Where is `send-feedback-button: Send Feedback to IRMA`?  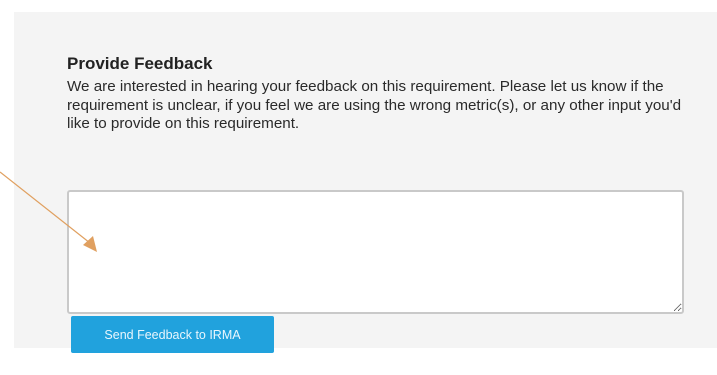 send-feedback-button: Send Feedback to IRMA is located at coordinates (172, 334).